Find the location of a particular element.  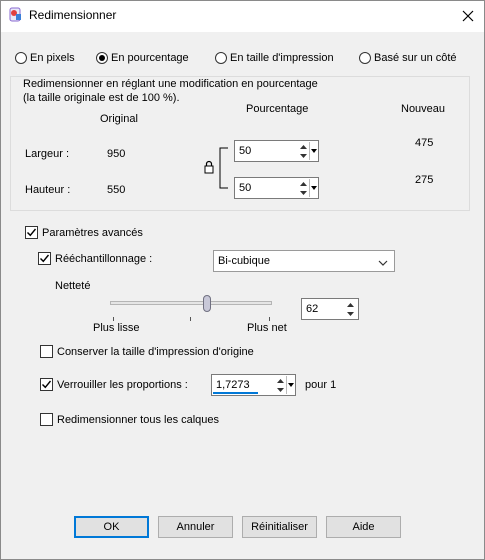

radio-mode-pixels: En pixels is located at coordinates (45, 58).